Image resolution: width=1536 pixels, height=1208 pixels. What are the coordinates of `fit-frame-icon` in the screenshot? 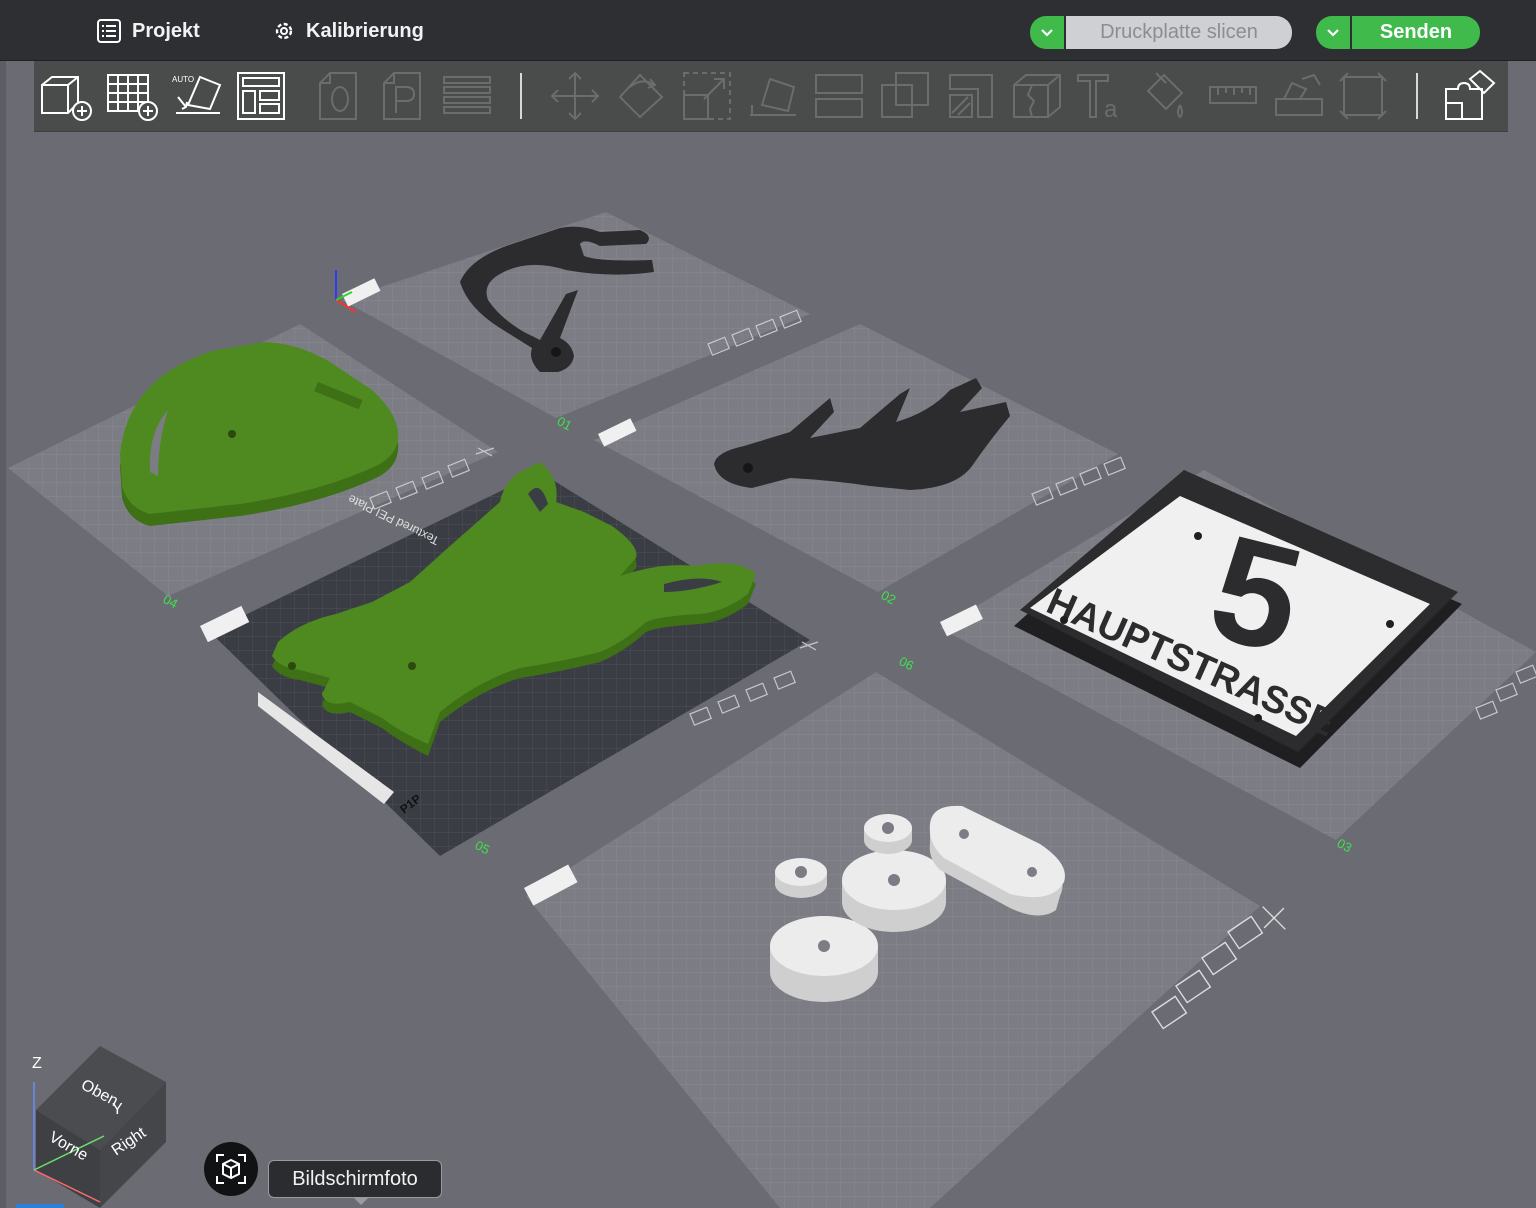 It's located at (1363, 96).